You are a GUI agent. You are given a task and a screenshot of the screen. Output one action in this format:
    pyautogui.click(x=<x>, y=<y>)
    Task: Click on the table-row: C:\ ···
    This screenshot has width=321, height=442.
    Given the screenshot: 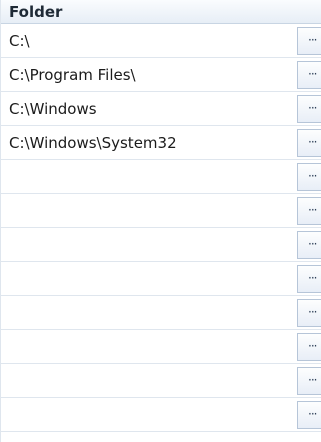 What is the action you would take?
    pyautogui.click(x=161, y=41)
    